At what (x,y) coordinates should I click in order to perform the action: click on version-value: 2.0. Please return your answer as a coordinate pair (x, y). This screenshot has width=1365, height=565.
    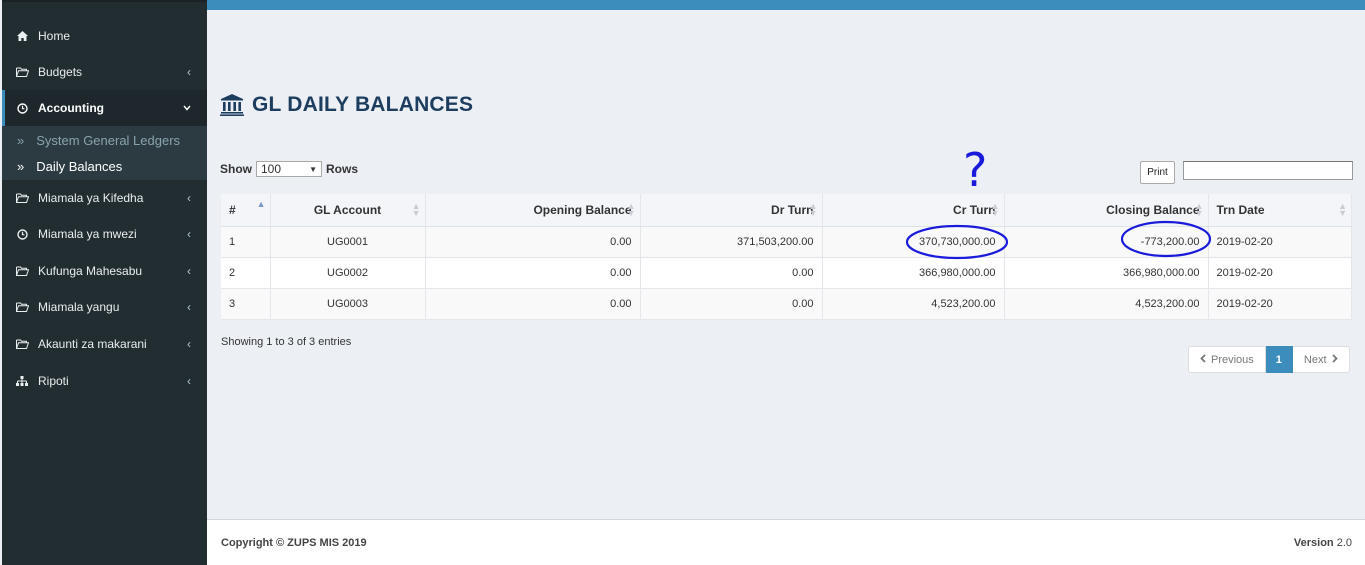
    Looking at the image, I should click on (1344, 542).